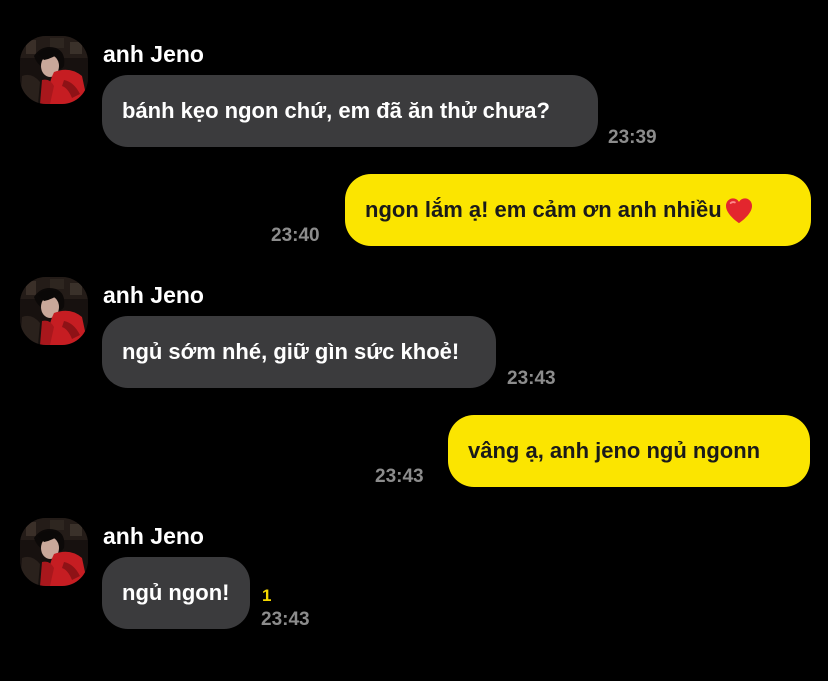 The image size is (828, 681). I want to click on message-text: ngủ sớm nhé, giữ gìn sức khoẻ!, so click(291, 351).